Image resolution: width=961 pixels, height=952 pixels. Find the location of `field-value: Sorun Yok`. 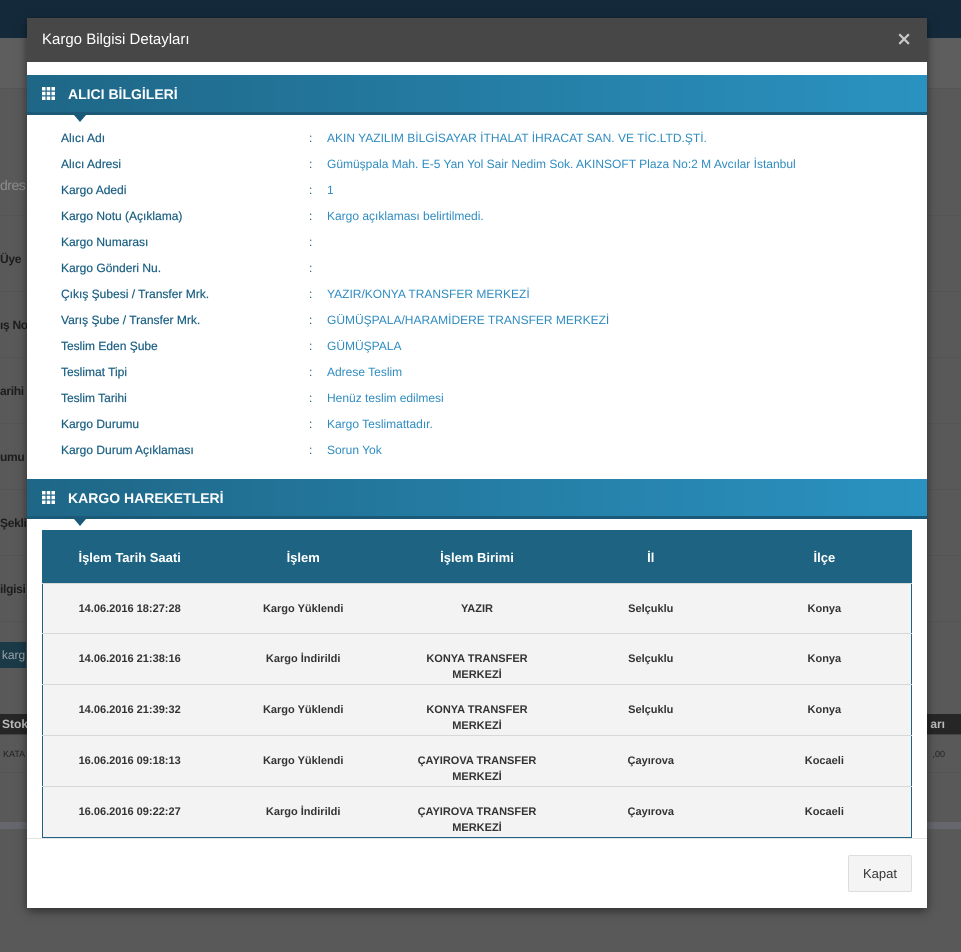

field-value: Sorun Yok is located at coordinates (355, 450).